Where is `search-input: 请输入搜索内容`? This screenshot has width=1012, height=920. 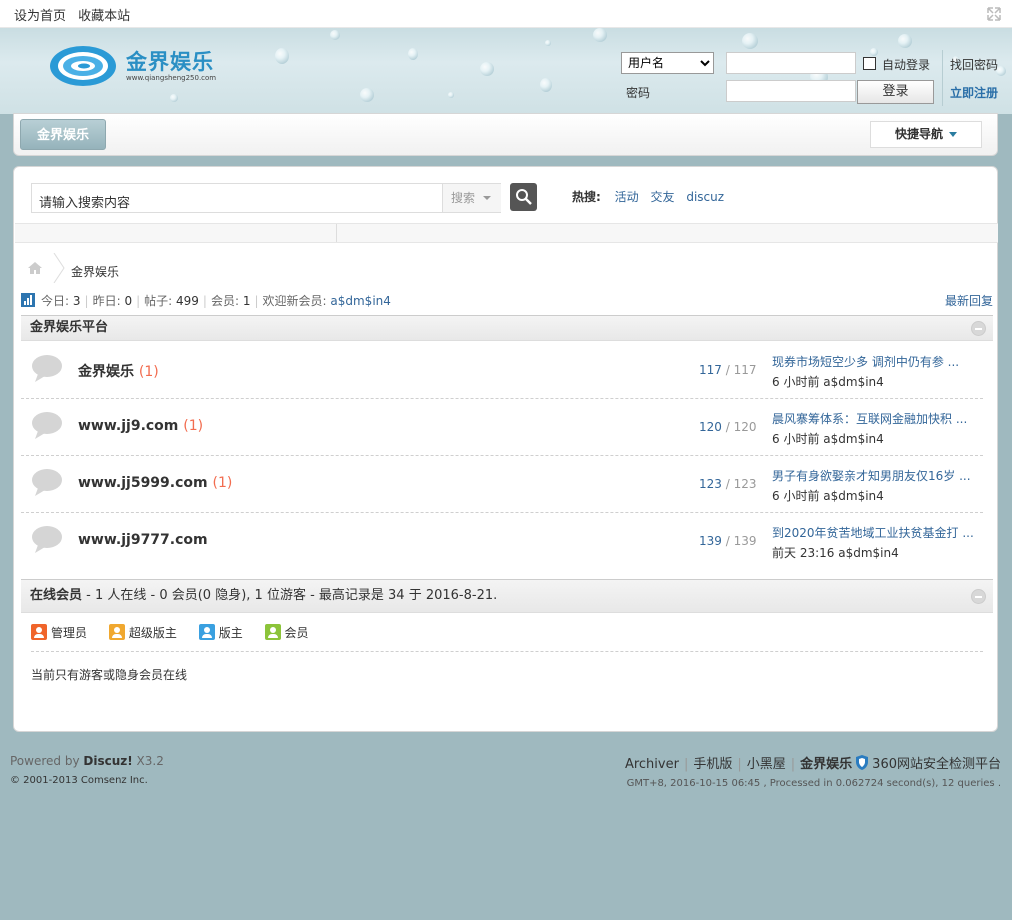
search-input: 请输入搜索内容 is located at coordinates (84, 201).